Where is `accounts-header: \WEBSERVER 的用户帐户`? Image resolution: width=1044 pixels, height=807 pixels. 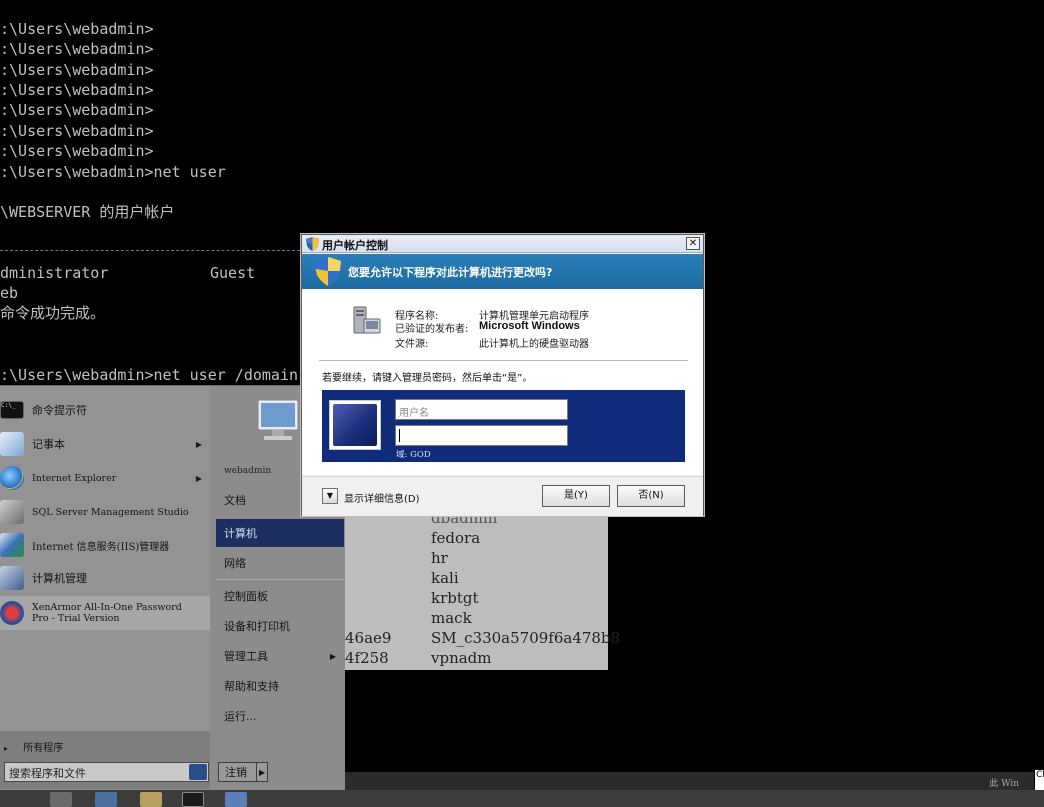
accounts-header: \WEBSERVER 的用户帐户 is located at coordinates (87, 212).